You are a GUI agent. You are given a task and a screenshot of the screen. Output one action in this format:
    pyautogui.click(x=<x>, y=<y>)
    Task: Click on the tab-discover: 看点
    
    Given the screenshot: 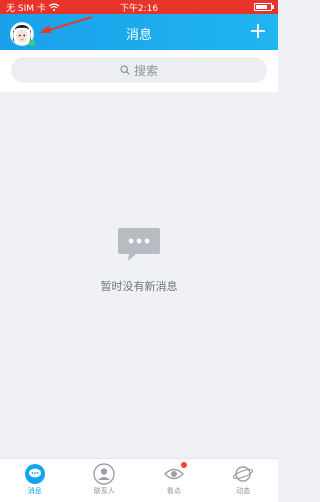 What is the action you would take?
    pyautogui.click(x=174, y=480)
    